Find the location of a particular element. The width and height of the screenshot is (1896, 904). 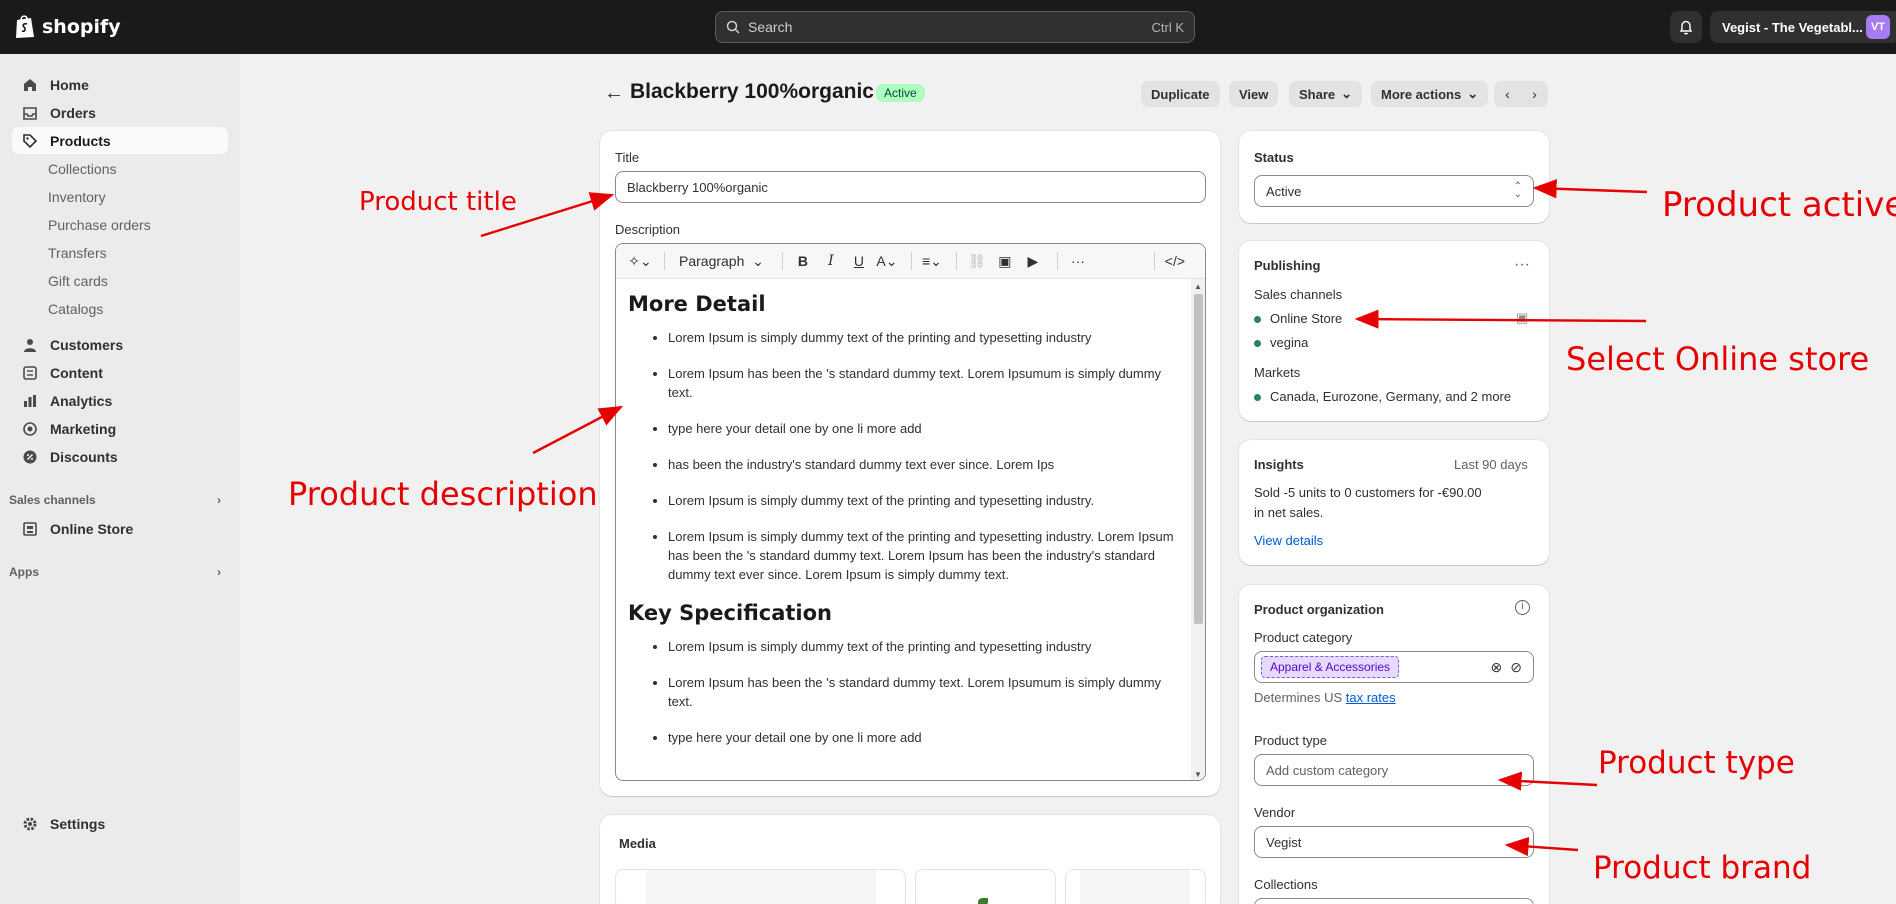

product-type-input: Add custom category is located at coordinates (1394, 770).